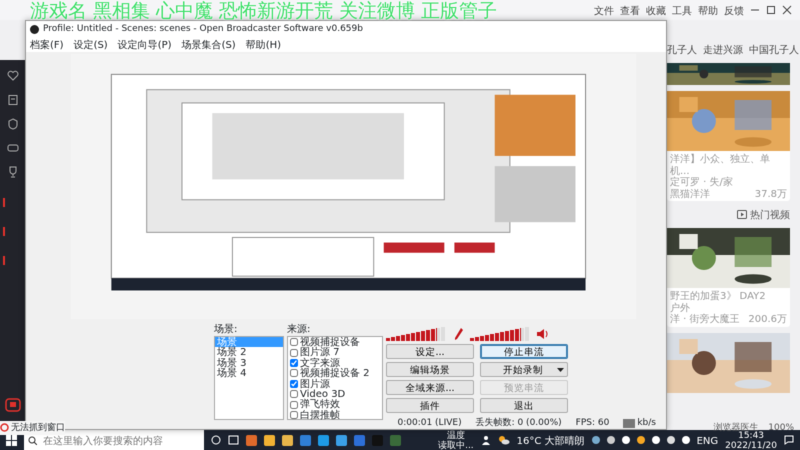 The height and width of the screenshot is (450, 800). What do you see at coordinates (524, 369) in the screenshot?
I see `button: 开始录制` at bounding box center [524, 369].